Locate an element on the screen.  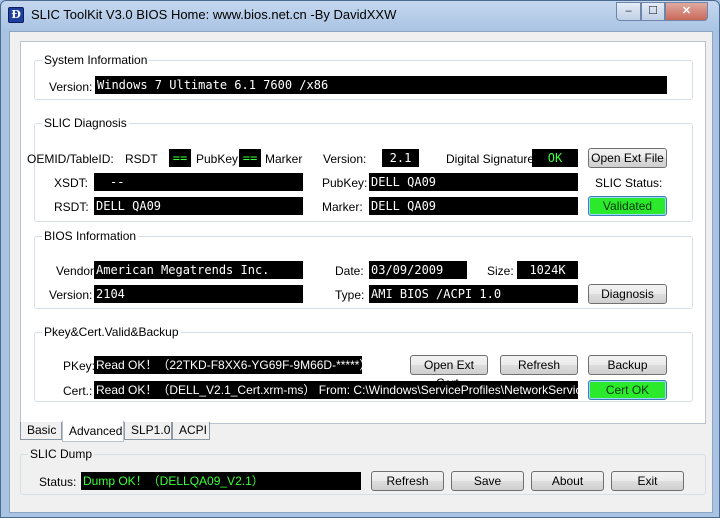
pubkey-value: DELL QA09 is located at coordinates (473, 182).